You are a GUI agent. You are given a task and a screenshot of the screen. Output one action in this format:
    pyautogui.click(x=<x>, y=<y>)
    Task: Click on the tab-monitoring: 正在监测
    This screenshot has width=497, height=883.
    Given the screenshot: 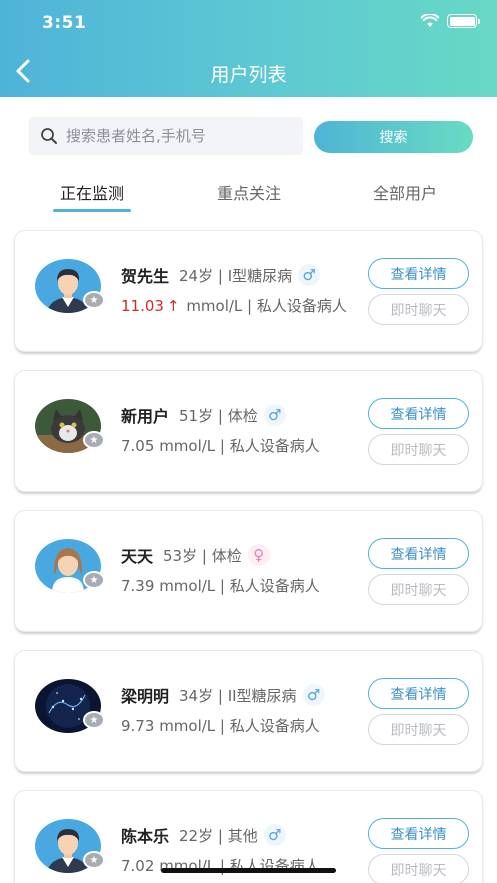 What is the action you would take?
    pyautogui.click(x=92, y=192)
    